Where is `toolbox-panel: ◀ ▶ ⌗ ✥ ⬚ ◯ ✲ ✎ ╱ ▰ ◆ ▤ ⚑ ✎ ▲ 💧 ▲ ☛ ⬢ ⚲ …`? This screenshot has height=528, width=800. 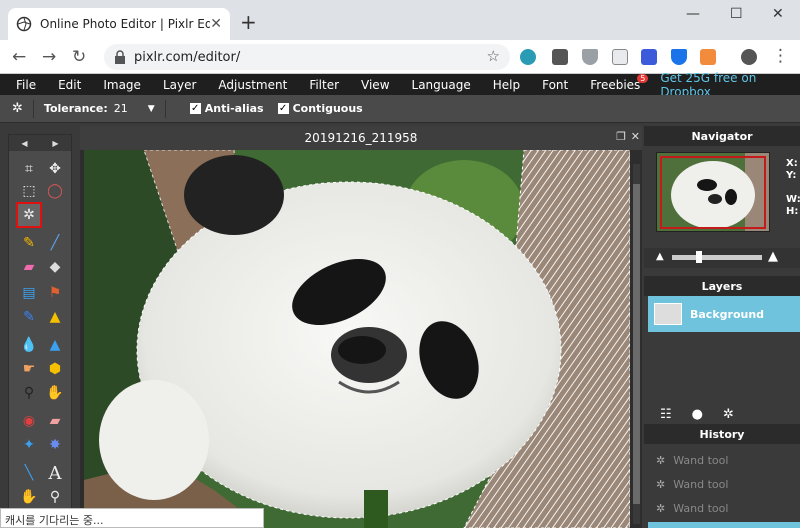
toolbox-panel: ◀ ▶ ⌗ ✥ ⬚ ◯ ✲ ✎ ╱ ▰ ◆ ▤ ⚑ ✎ ▲ 💧 ▲ ☛ ⬢ ⚲ … is located at coordinates (40, 331).